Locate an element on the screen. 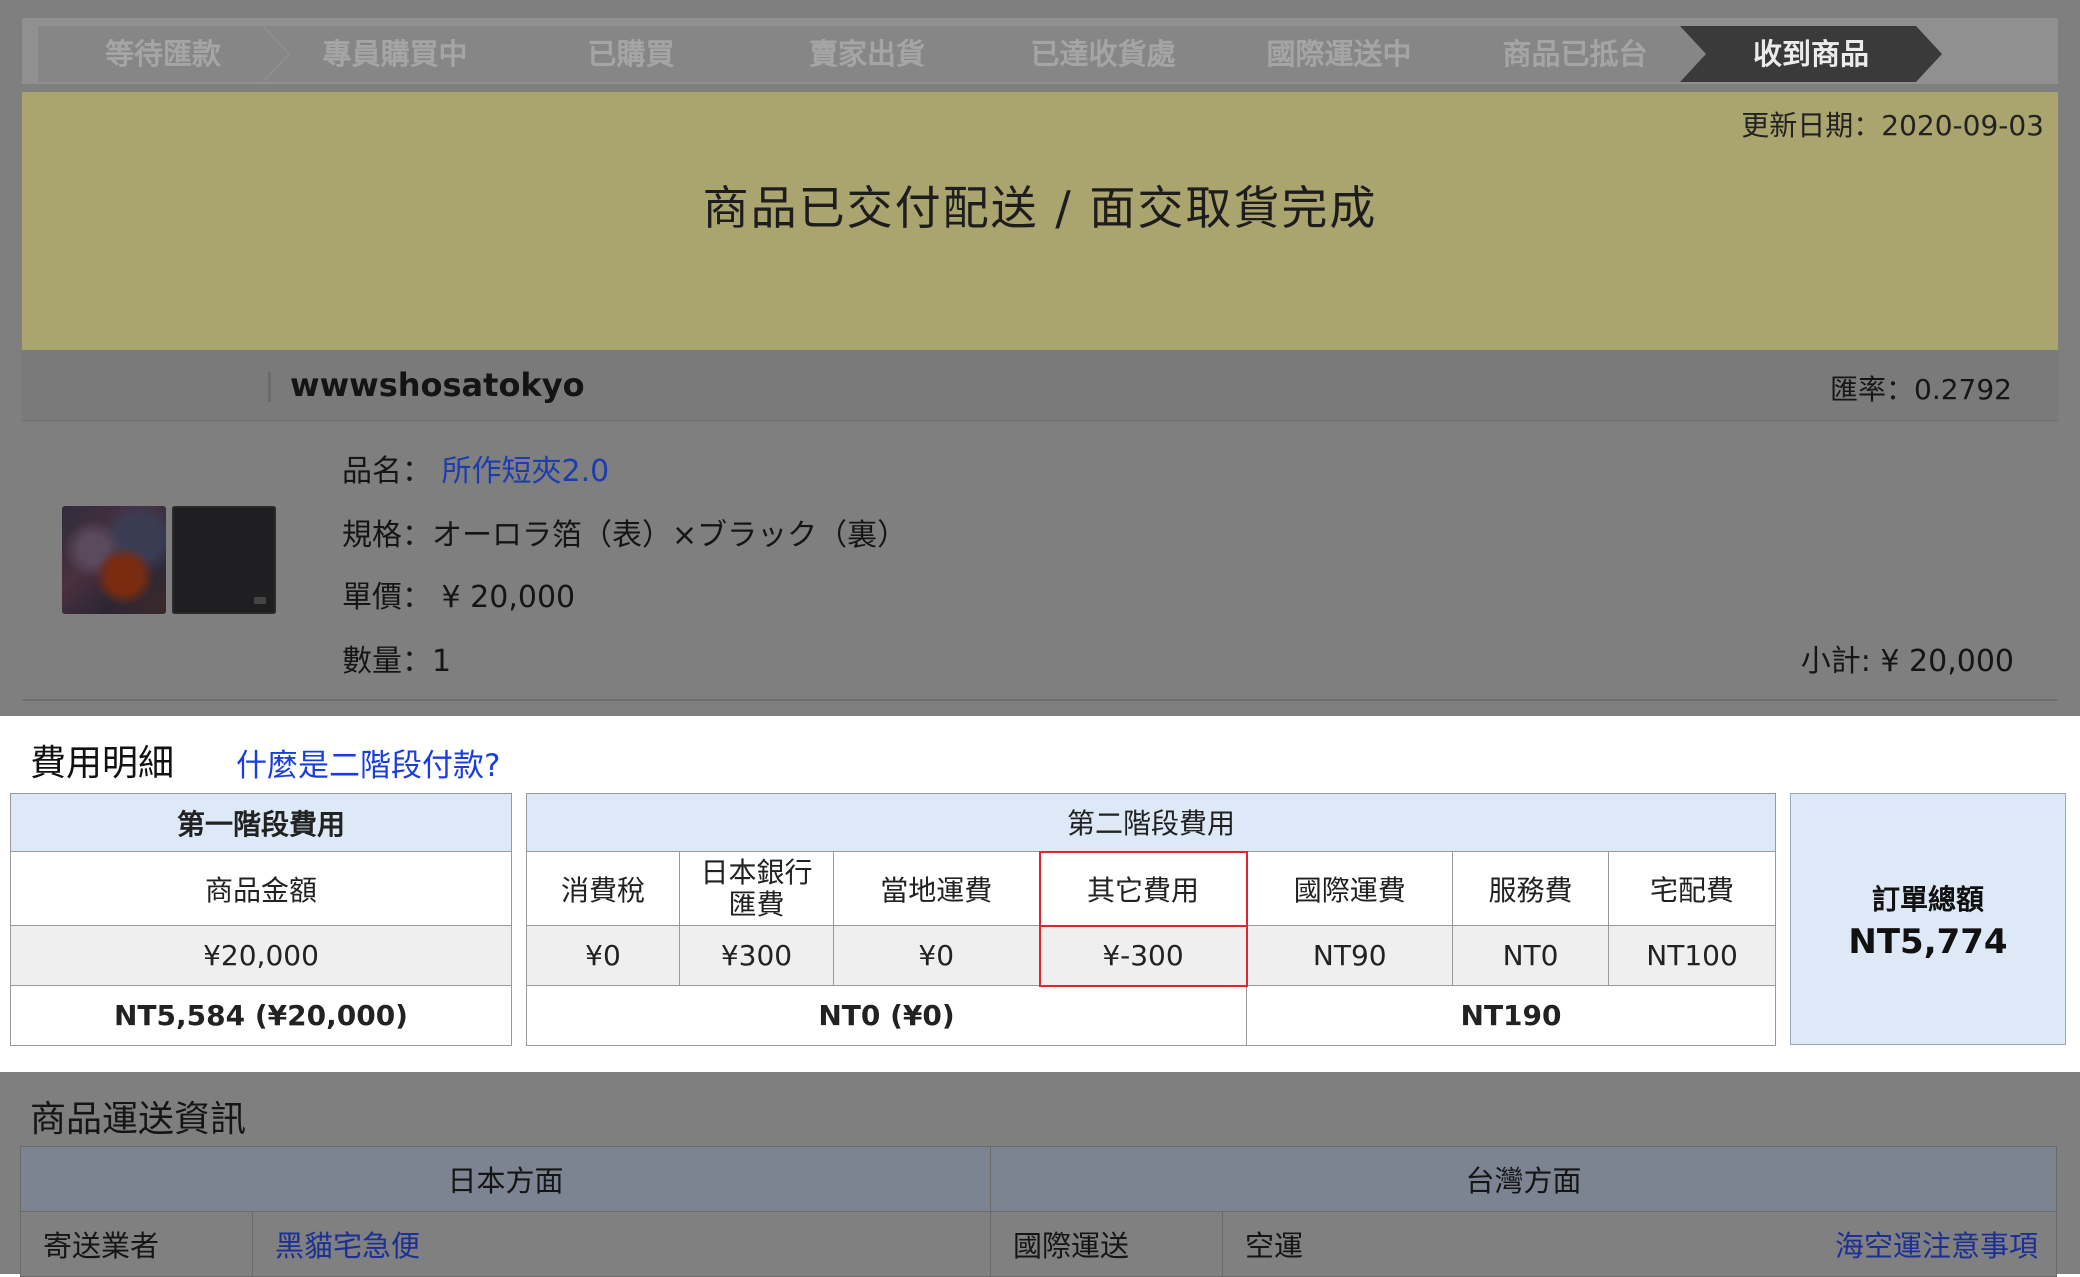 The height and width of the screenshot is (1277, 2080). stage1-total: NT5,584 (¥20,000) is located at coordinates (261, 1015).